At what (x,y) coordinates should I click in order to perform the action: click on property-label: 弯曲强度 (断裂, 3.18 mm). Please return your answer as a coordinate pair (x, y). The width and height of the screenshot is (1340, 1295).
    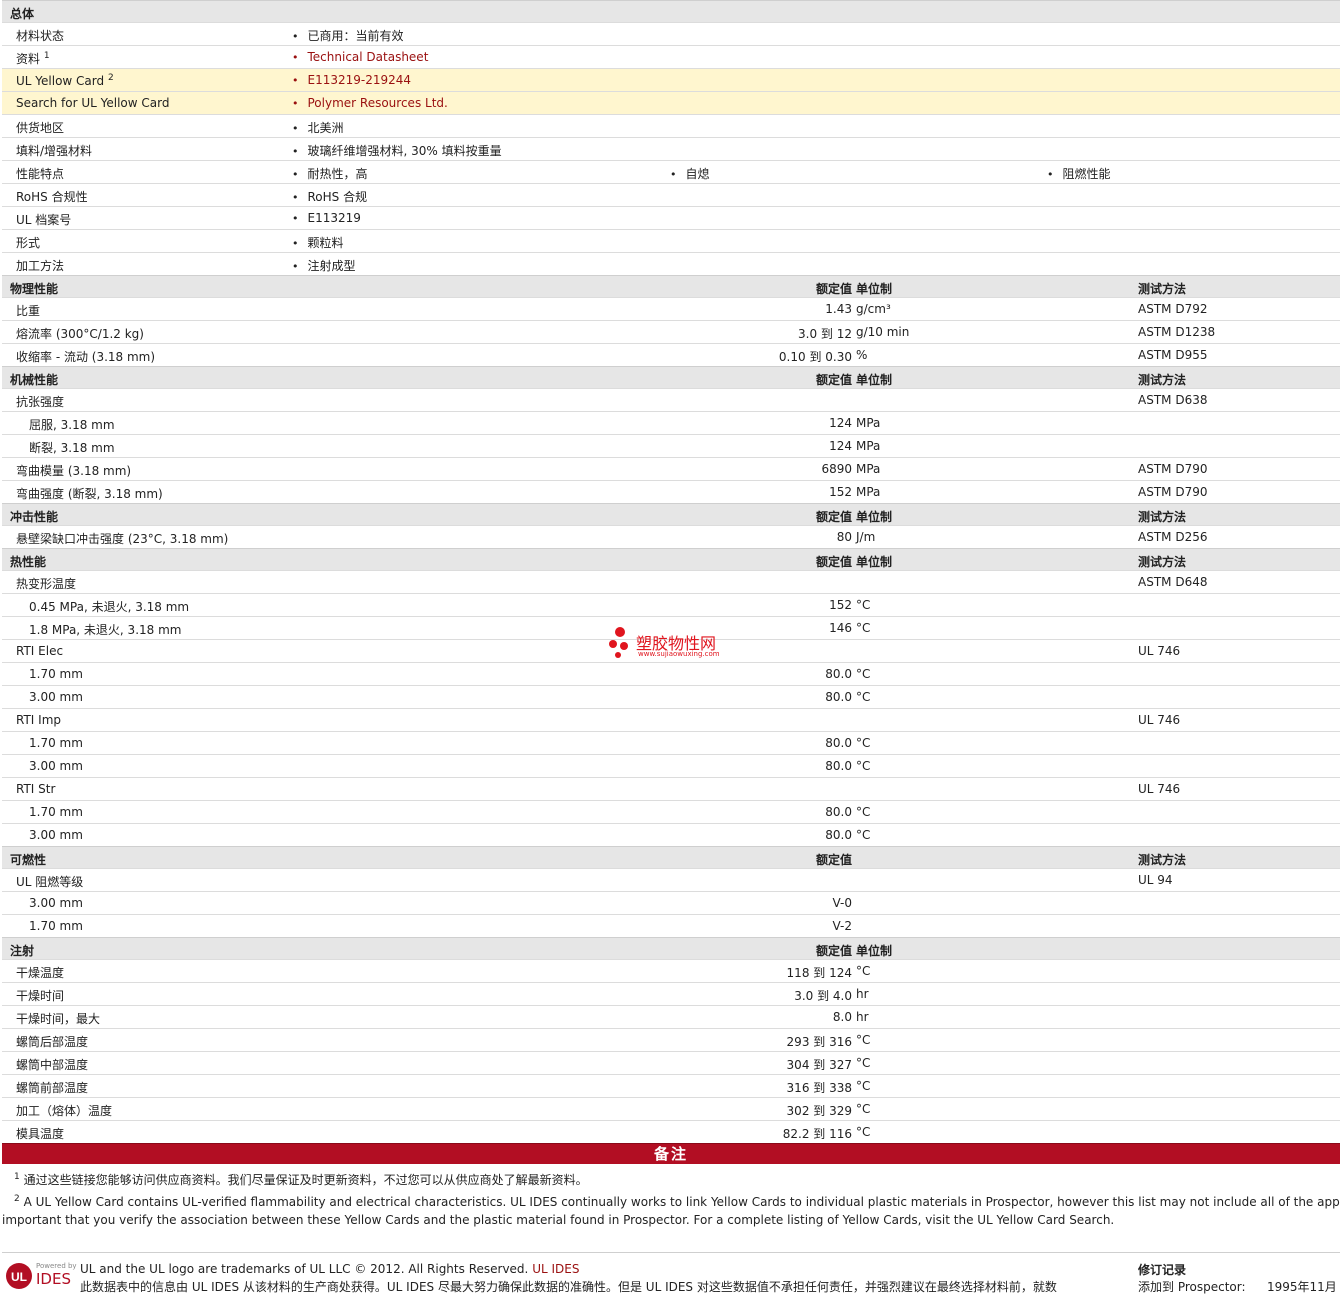
    Looking at the image, I should click on (89, 494).